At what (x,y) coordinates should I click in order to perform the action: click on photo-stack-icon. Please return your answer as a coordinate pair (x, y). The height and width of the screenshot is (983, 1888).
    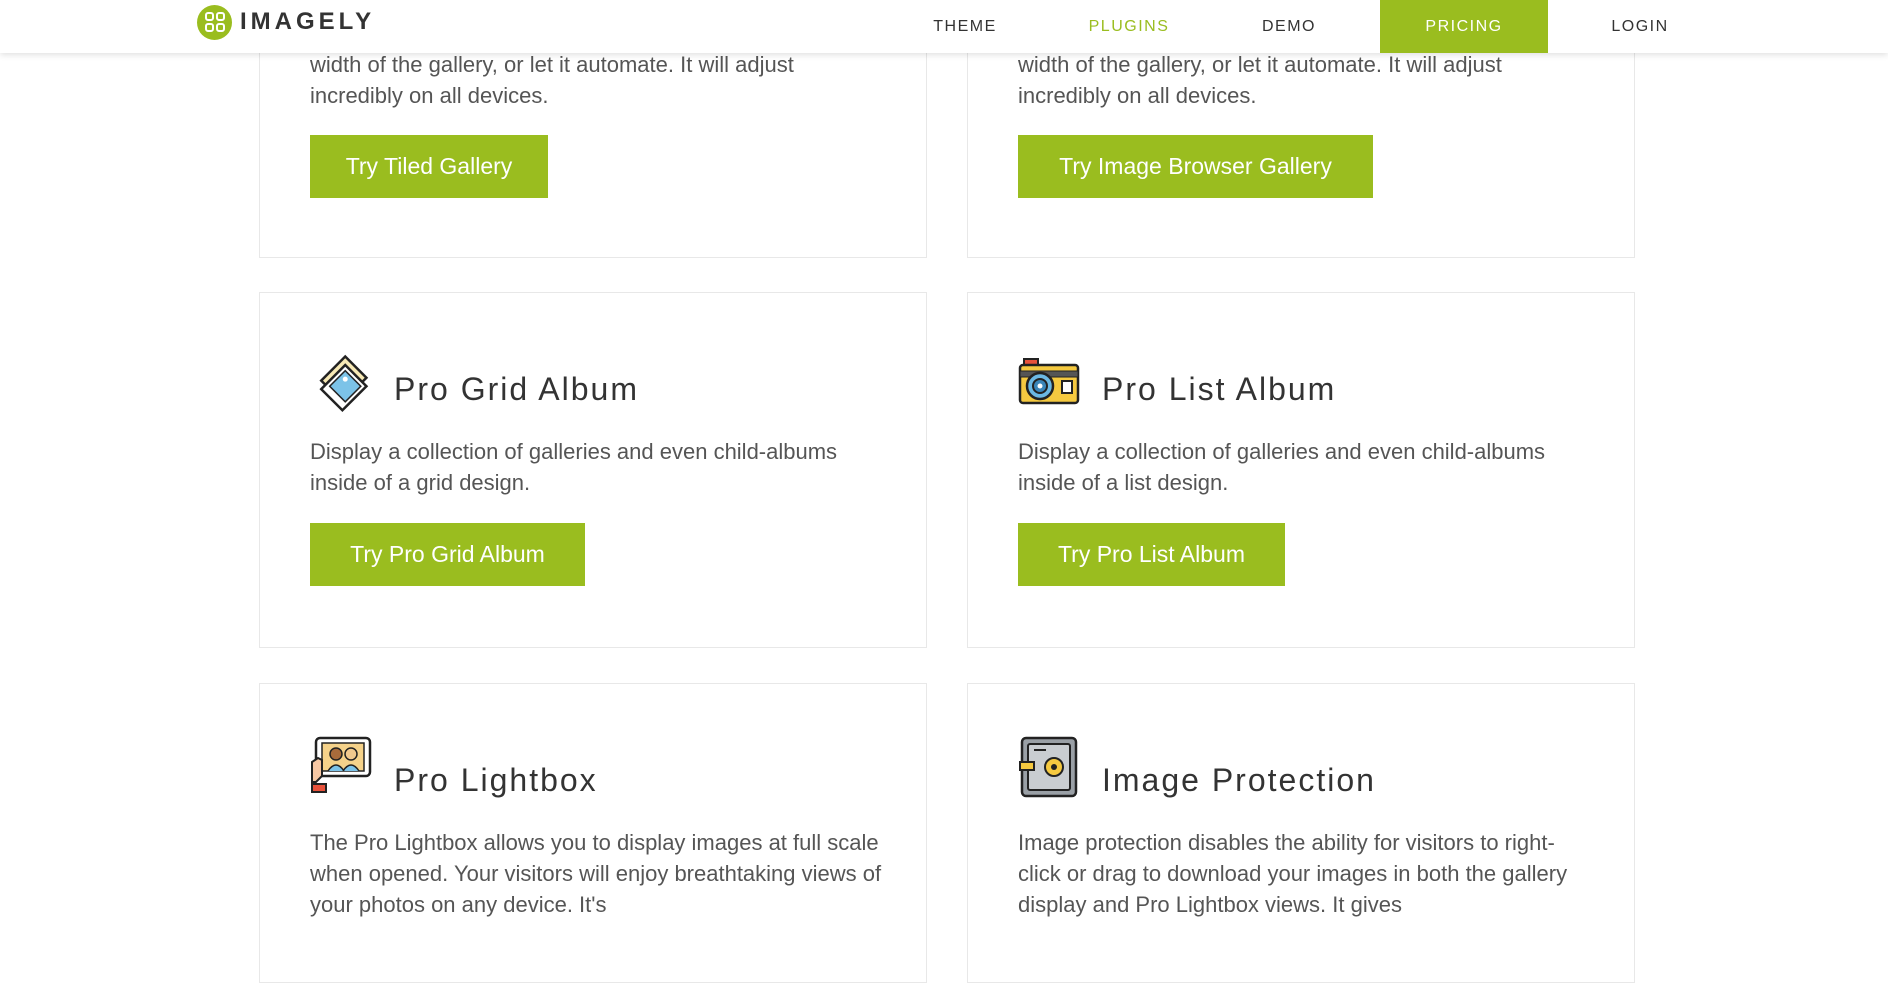
    Looking at the image, I should click on (344, 383).